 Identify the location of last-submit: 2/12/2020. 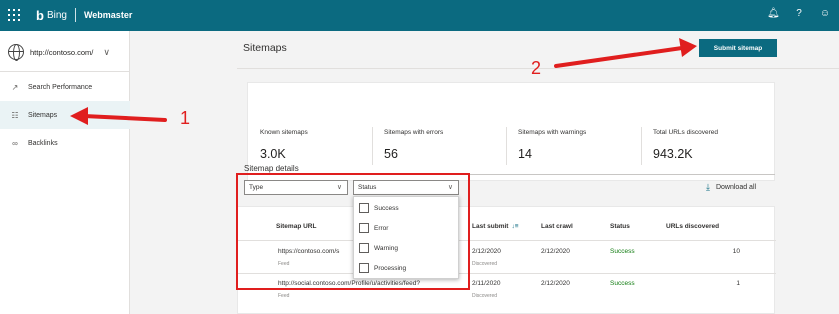
(486, 251).